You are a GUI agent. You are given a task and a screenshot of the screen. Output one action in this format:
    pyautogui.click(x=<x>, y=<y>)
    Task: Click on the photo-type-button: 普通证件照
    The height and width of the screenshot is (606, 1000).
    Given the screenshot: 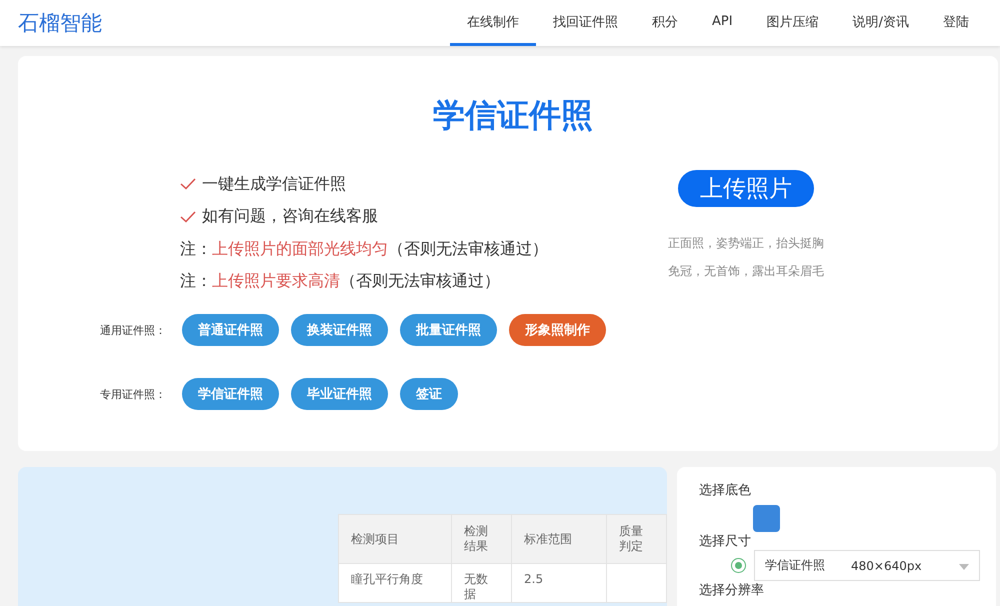 What is the action you would take?
    pyautogui.click(x=230, y=330)
    